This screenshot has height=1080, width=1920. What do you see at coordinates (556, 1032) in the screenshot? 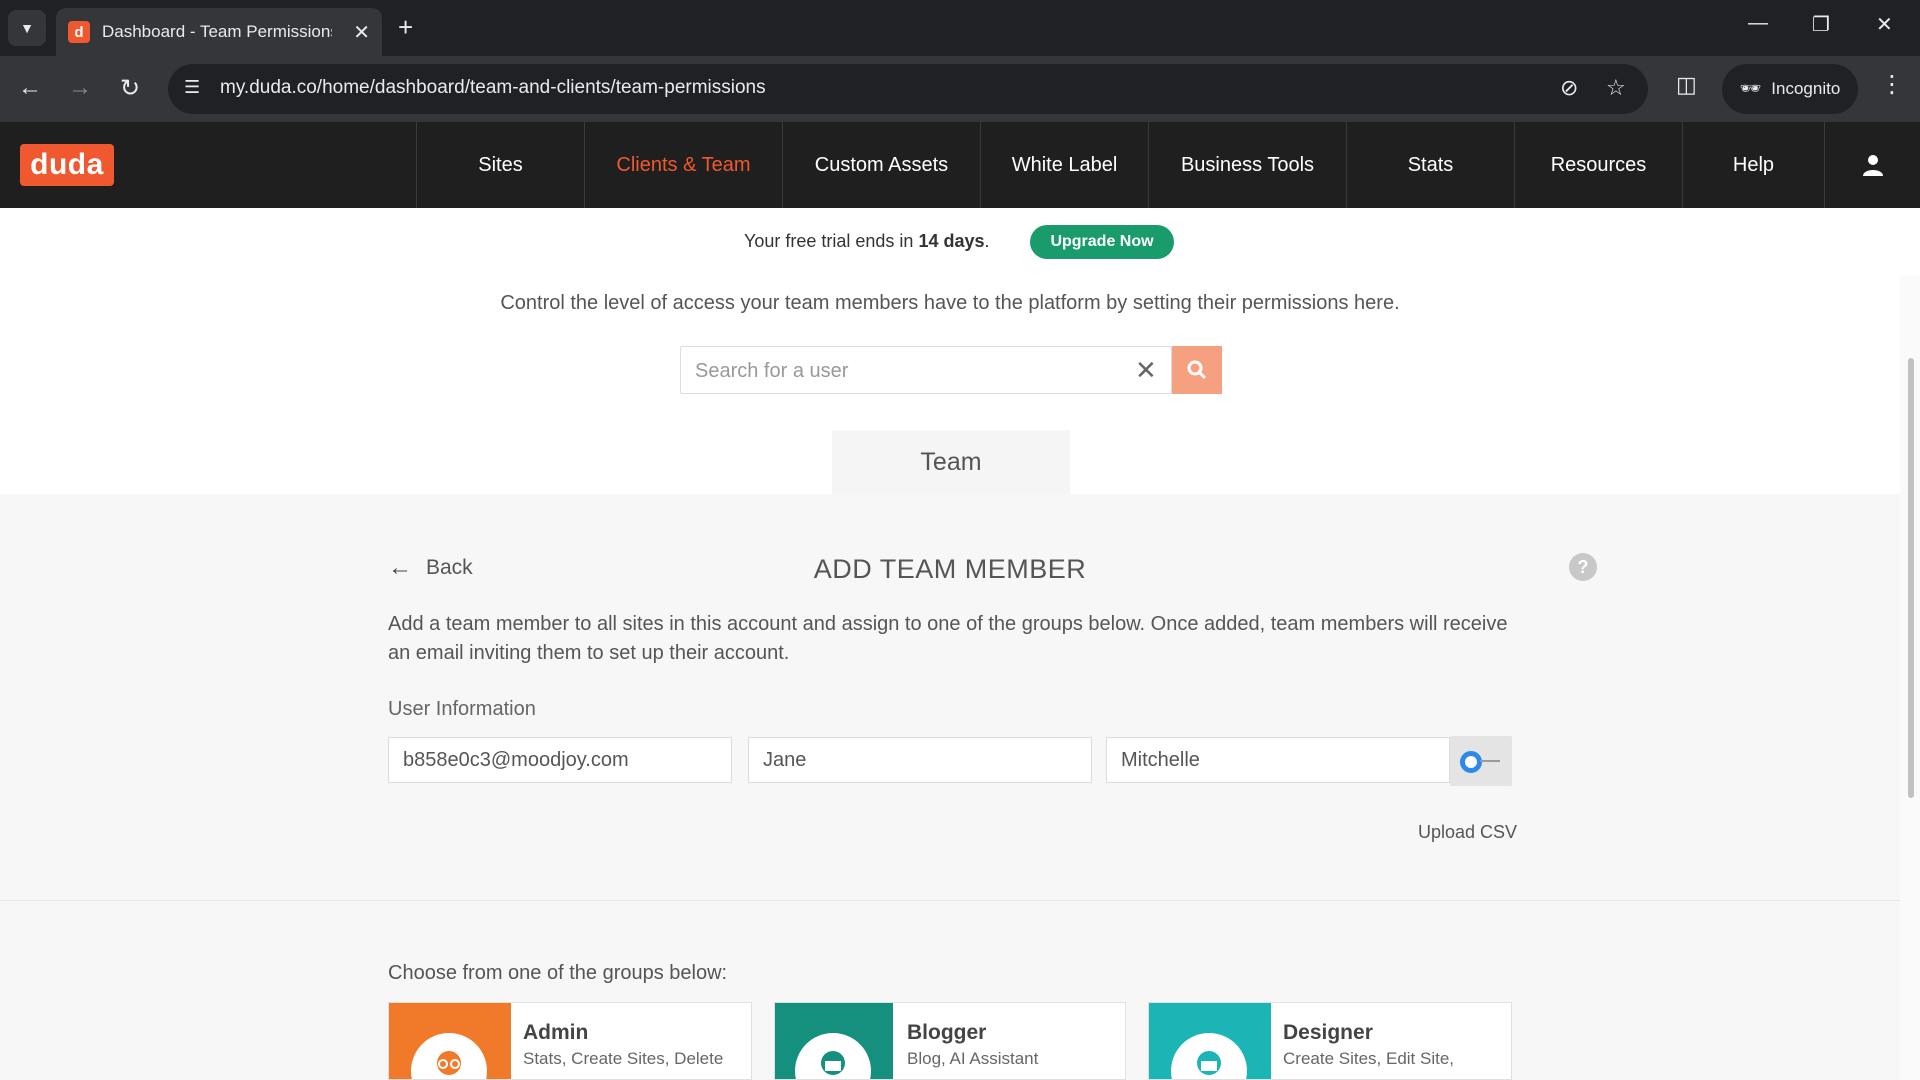
I see `admin-group-name: Admin` at bounding box center [556, 1032].